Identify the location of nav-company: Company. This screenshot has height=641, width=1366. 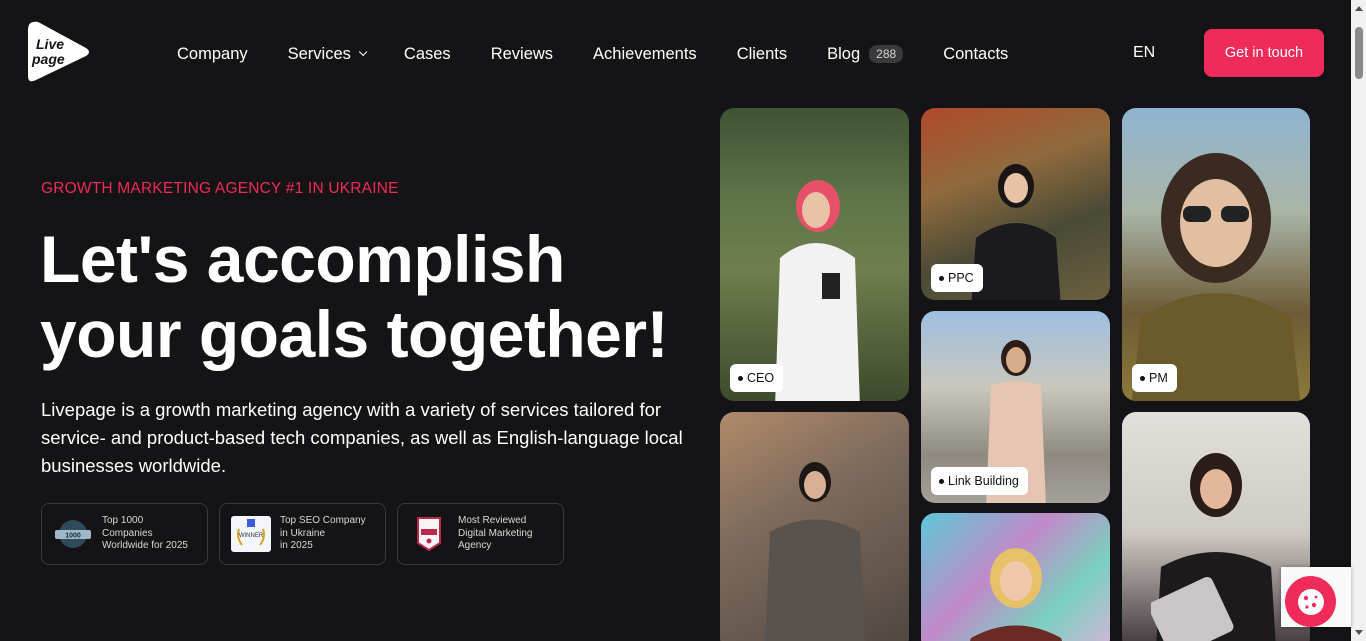
(212, 54).